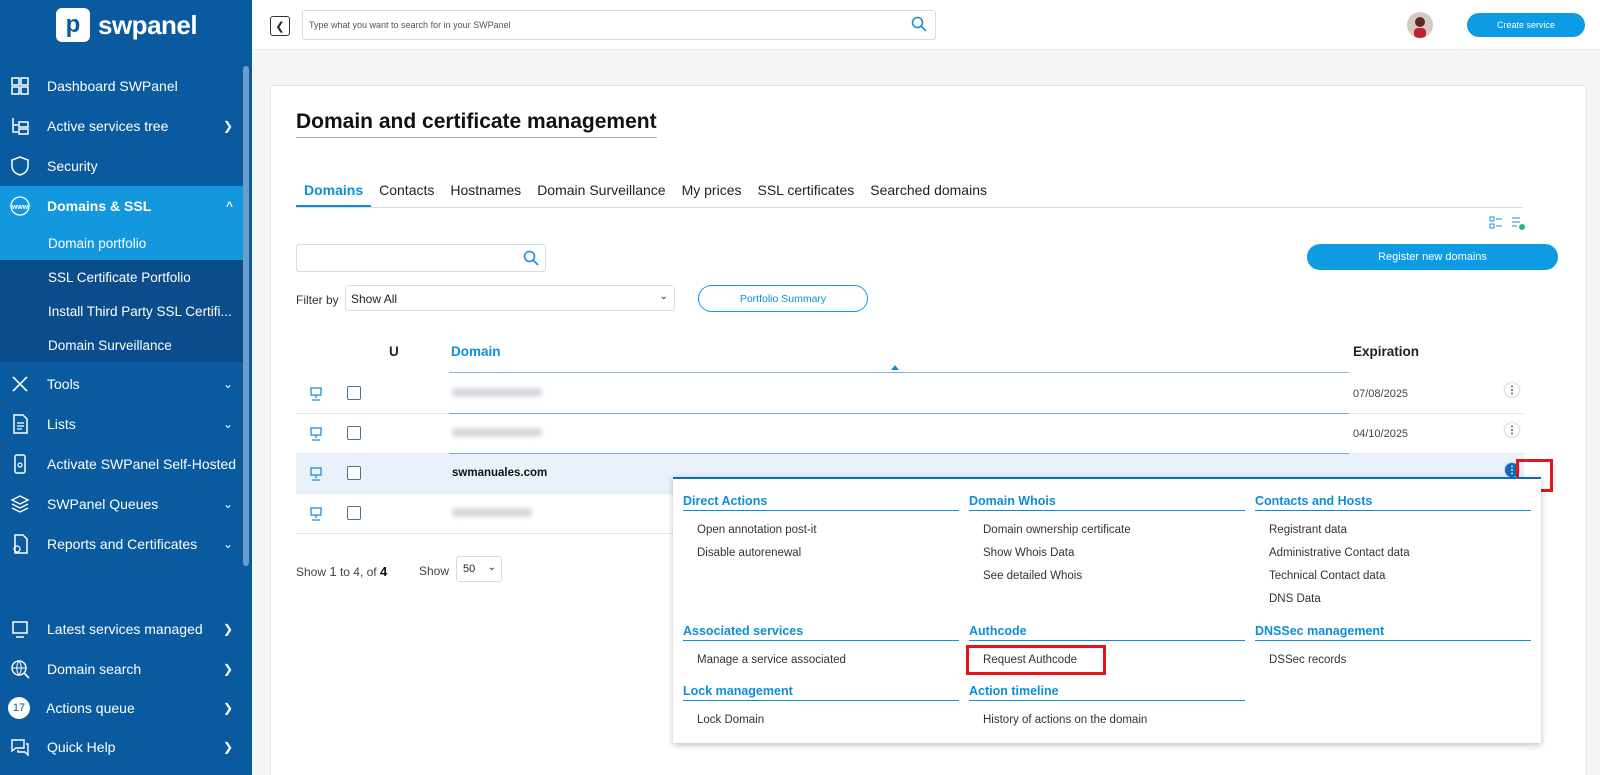 The width and height of the screenshot is (1600, 775). What do you see at coordinates (499, 473) in the screenshot?
I see `domain-name: swmanuales.com` at bounding box center [499, 473].